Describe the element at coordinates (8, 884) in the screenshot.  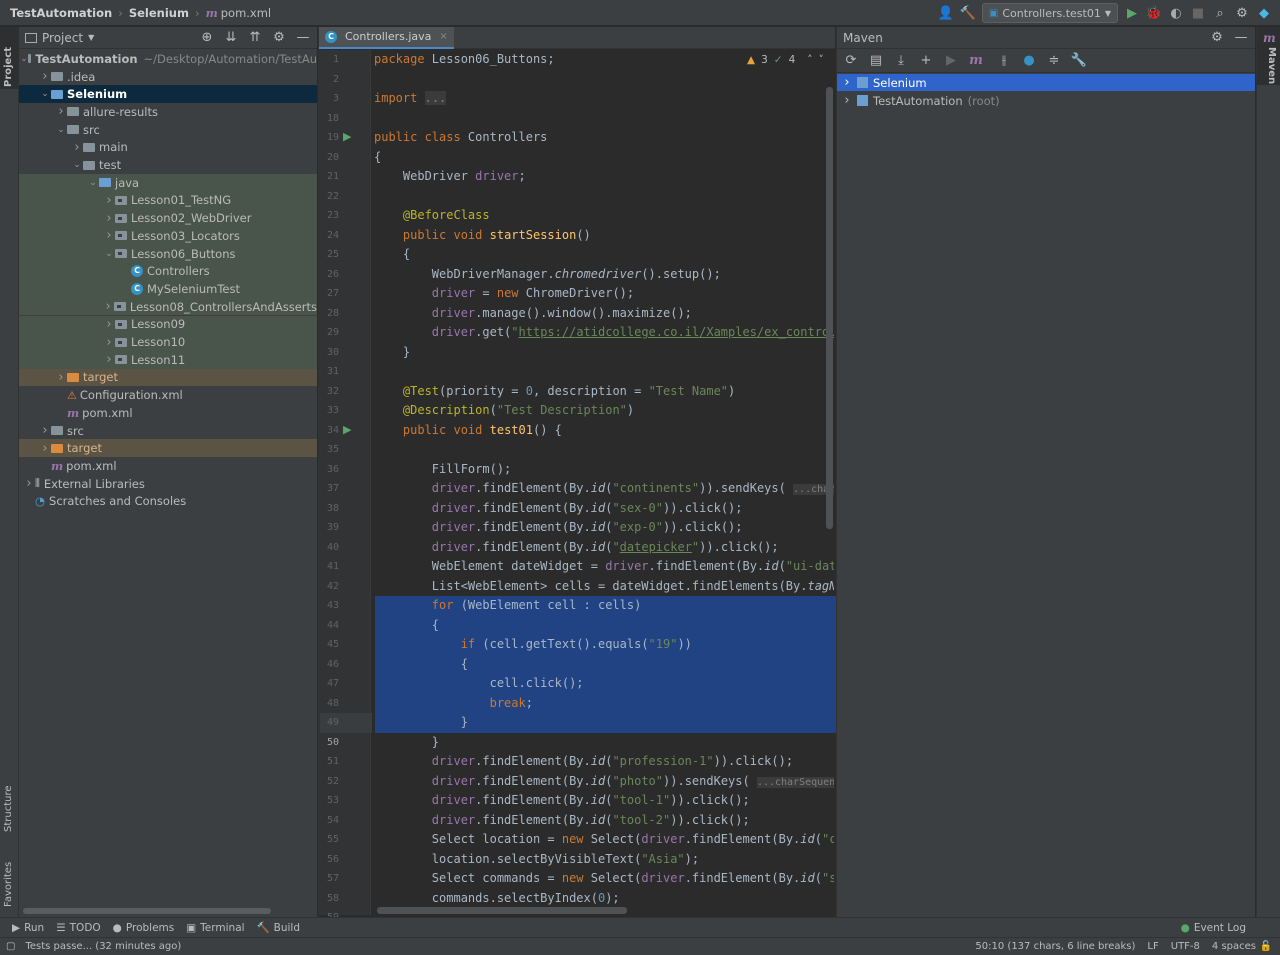
I see `favorites-tool-tab: Favorites` at that location.